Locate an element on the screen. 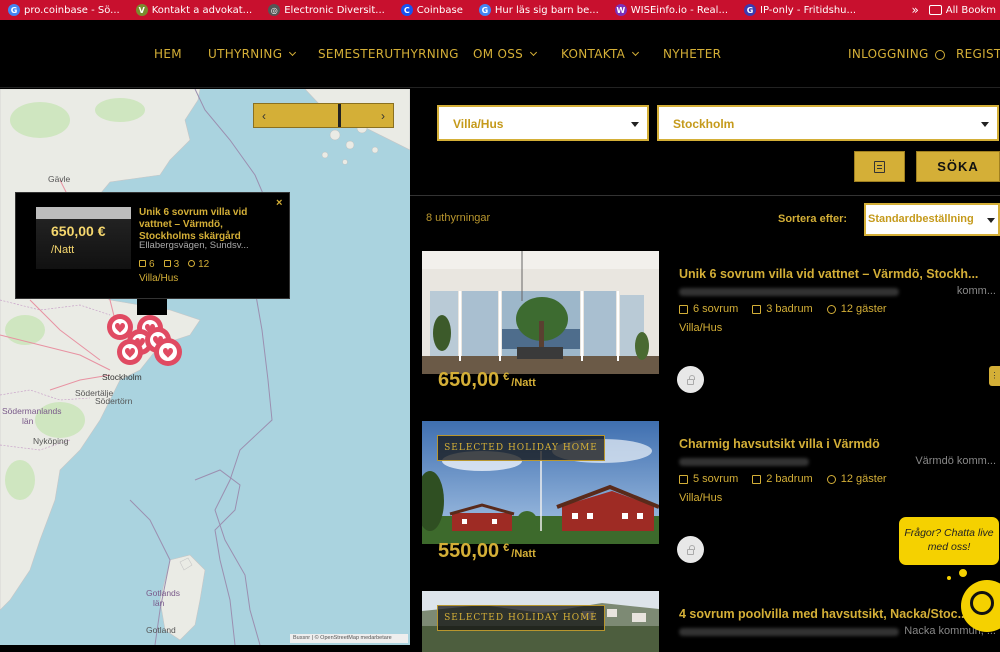  location-select: Stockholm is located at coordinates (828, 123).